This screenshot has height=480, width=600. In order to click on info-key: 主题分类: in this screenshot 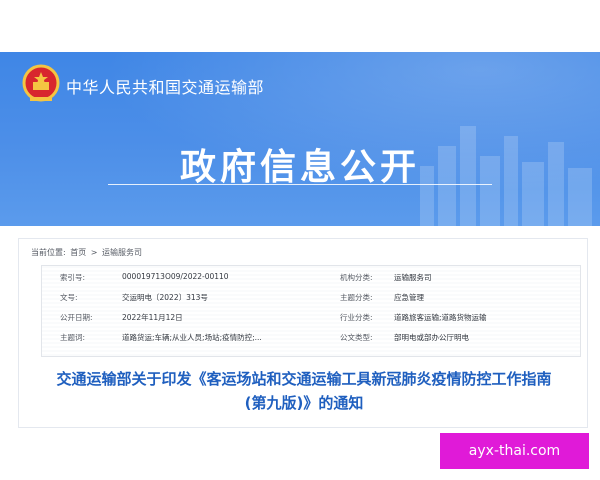, I will do `click(356, 297)`.